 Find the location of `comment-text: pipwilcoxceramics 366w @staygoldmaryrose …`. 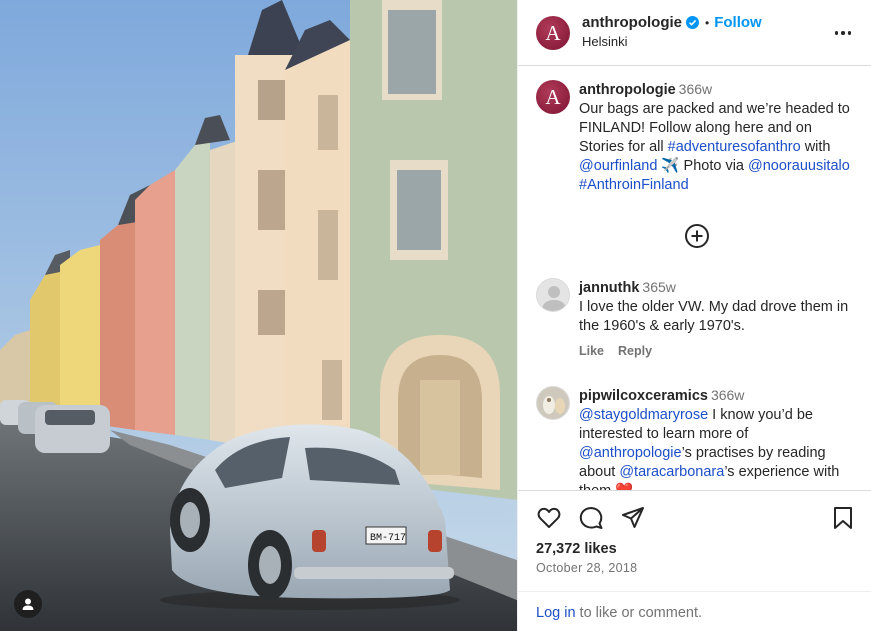

comment-text: pipwilcoxceramics 366w @staygoldmaryrose … is located at coordinates (716, 438).